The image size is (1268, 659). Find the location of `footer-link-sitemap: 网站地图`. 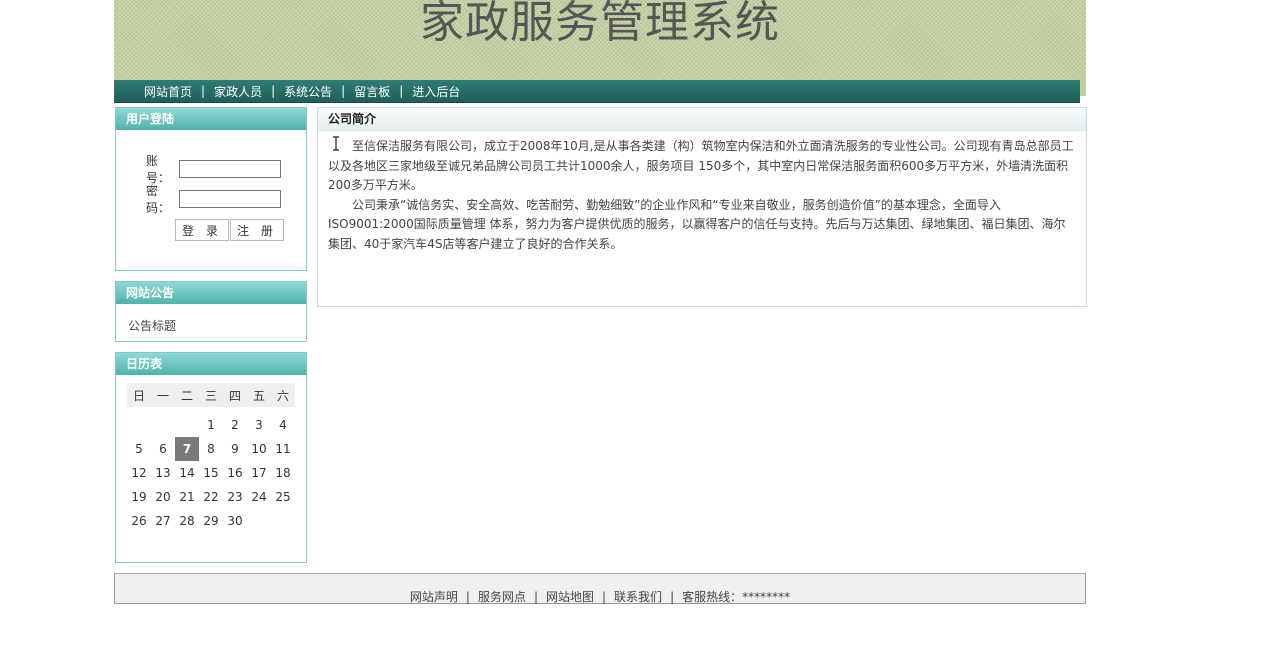

footer-link-sitemap: 网站地图 is located at coordinates (570, 597).